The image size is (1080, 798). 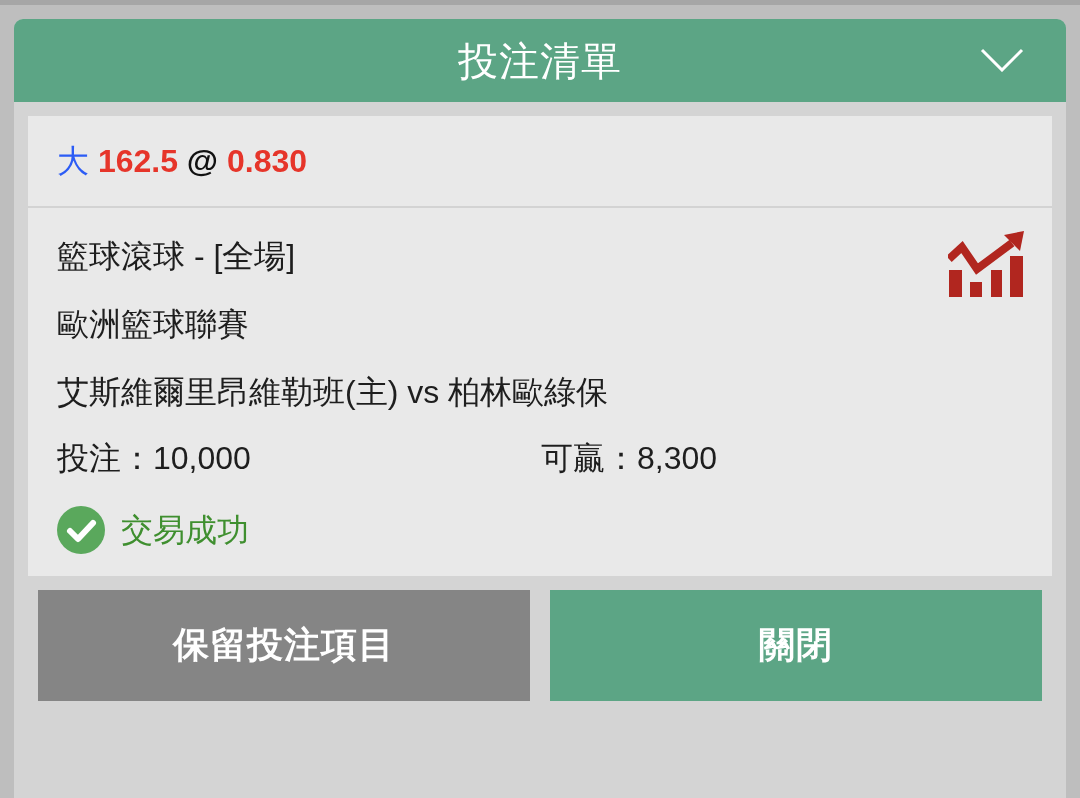 I want to click on match-label: 艾斯維爾里昂維勒班(主) vs 柏林歐綠保, so click(x=333, y=392).